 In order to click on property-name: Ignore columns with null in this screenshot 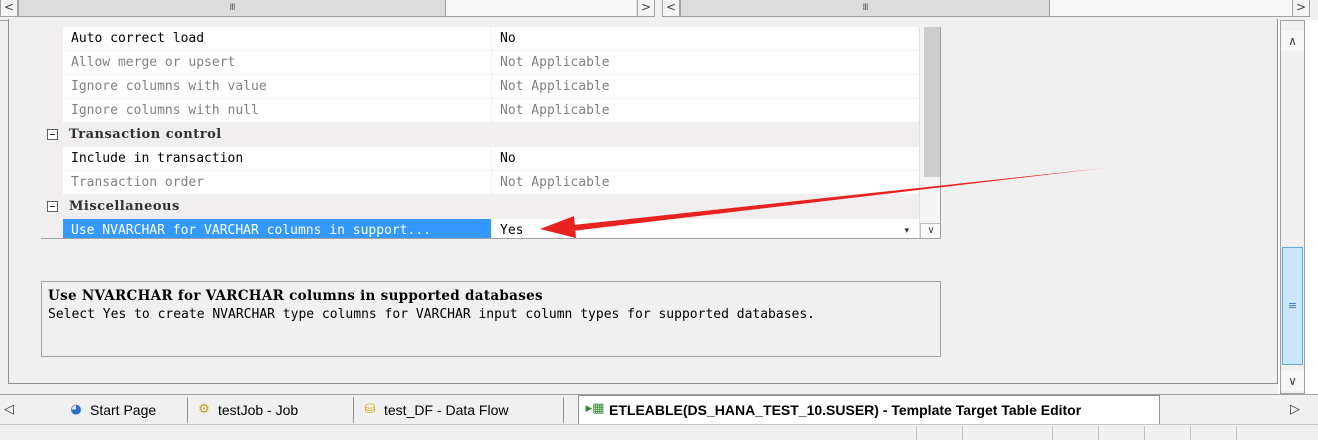, I will do `click(277, 111)`.